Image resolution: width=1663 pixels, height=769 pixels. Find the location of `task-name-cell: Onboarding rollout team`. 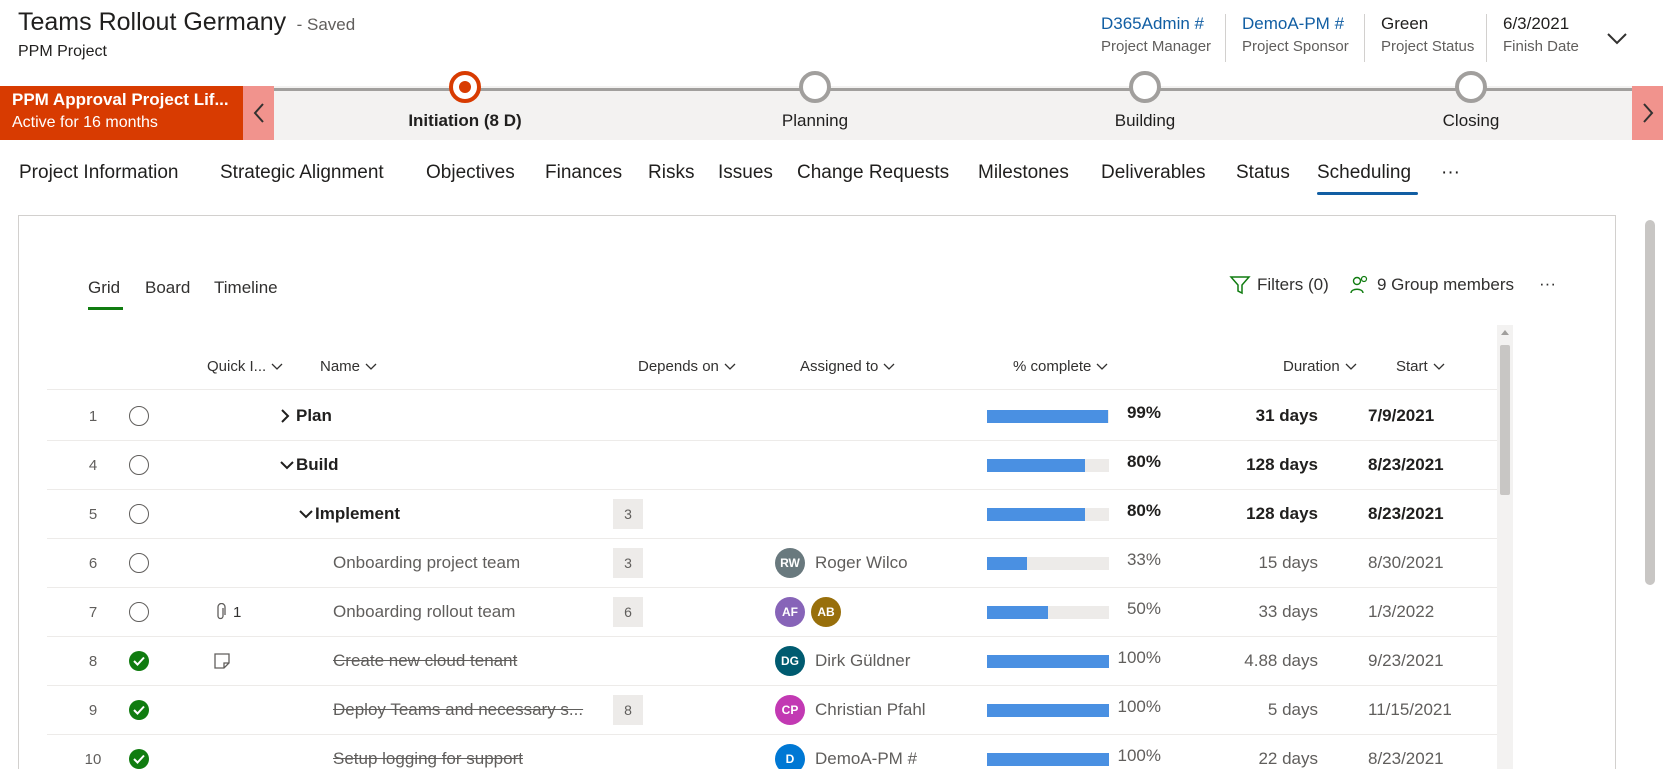

task-name-cell: Onboarding rollout team is located at coordinates (424, 612).